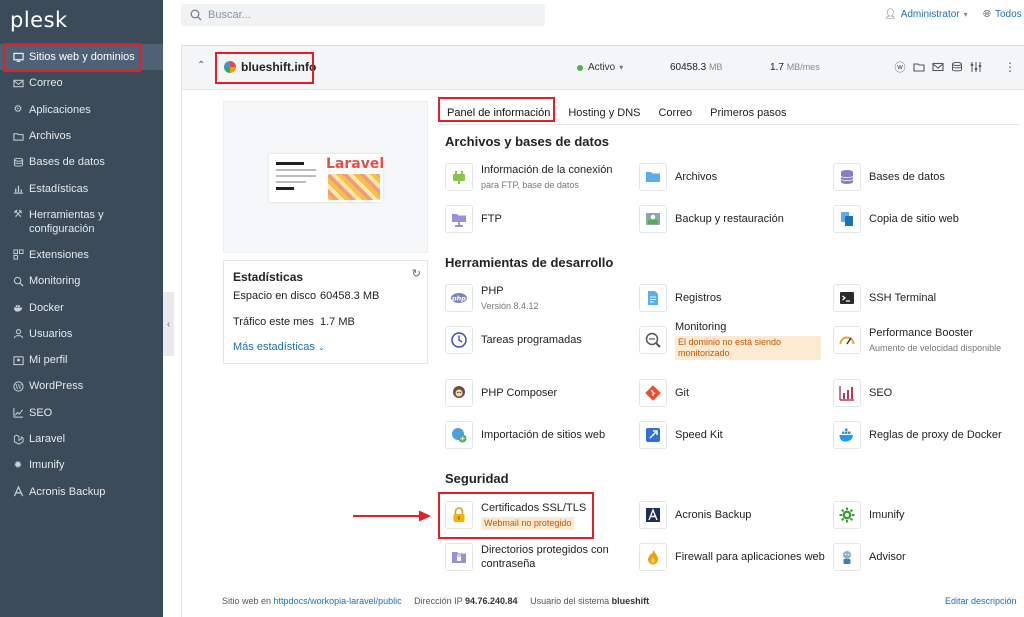  Describe the element at coordinates (18, 465) in the screenshot. I see `imunify-icon: ✹` at that location.